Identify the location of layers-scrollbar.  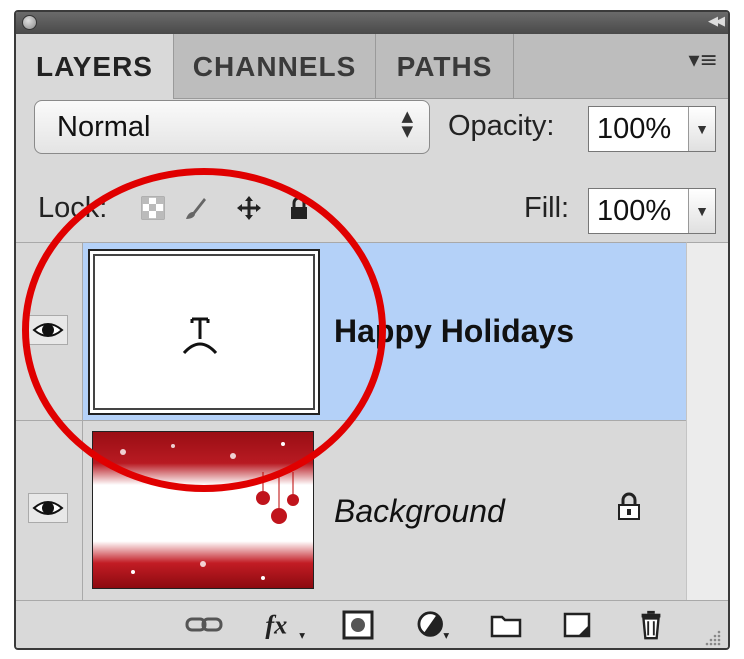
(707, 421).